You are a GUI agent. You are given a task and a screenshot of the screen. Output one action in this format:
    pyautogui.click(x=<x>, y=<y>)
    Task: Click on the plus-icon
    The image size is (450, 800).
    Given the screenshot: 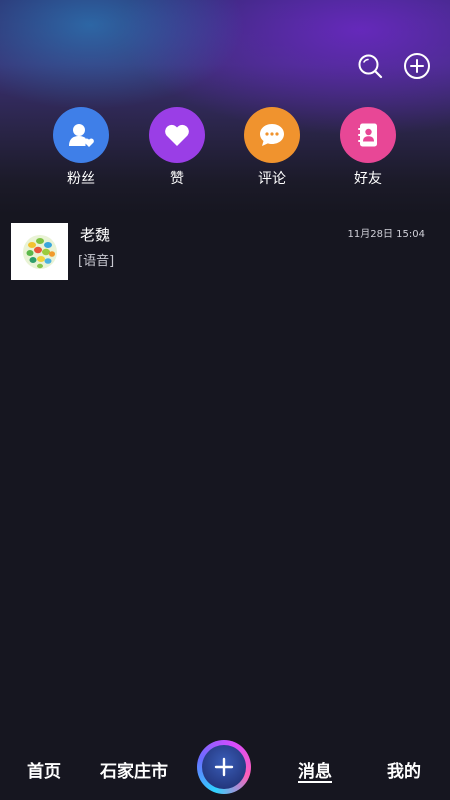 What is the action you would take?
    pyautogui.click(x=224, y=767)
    